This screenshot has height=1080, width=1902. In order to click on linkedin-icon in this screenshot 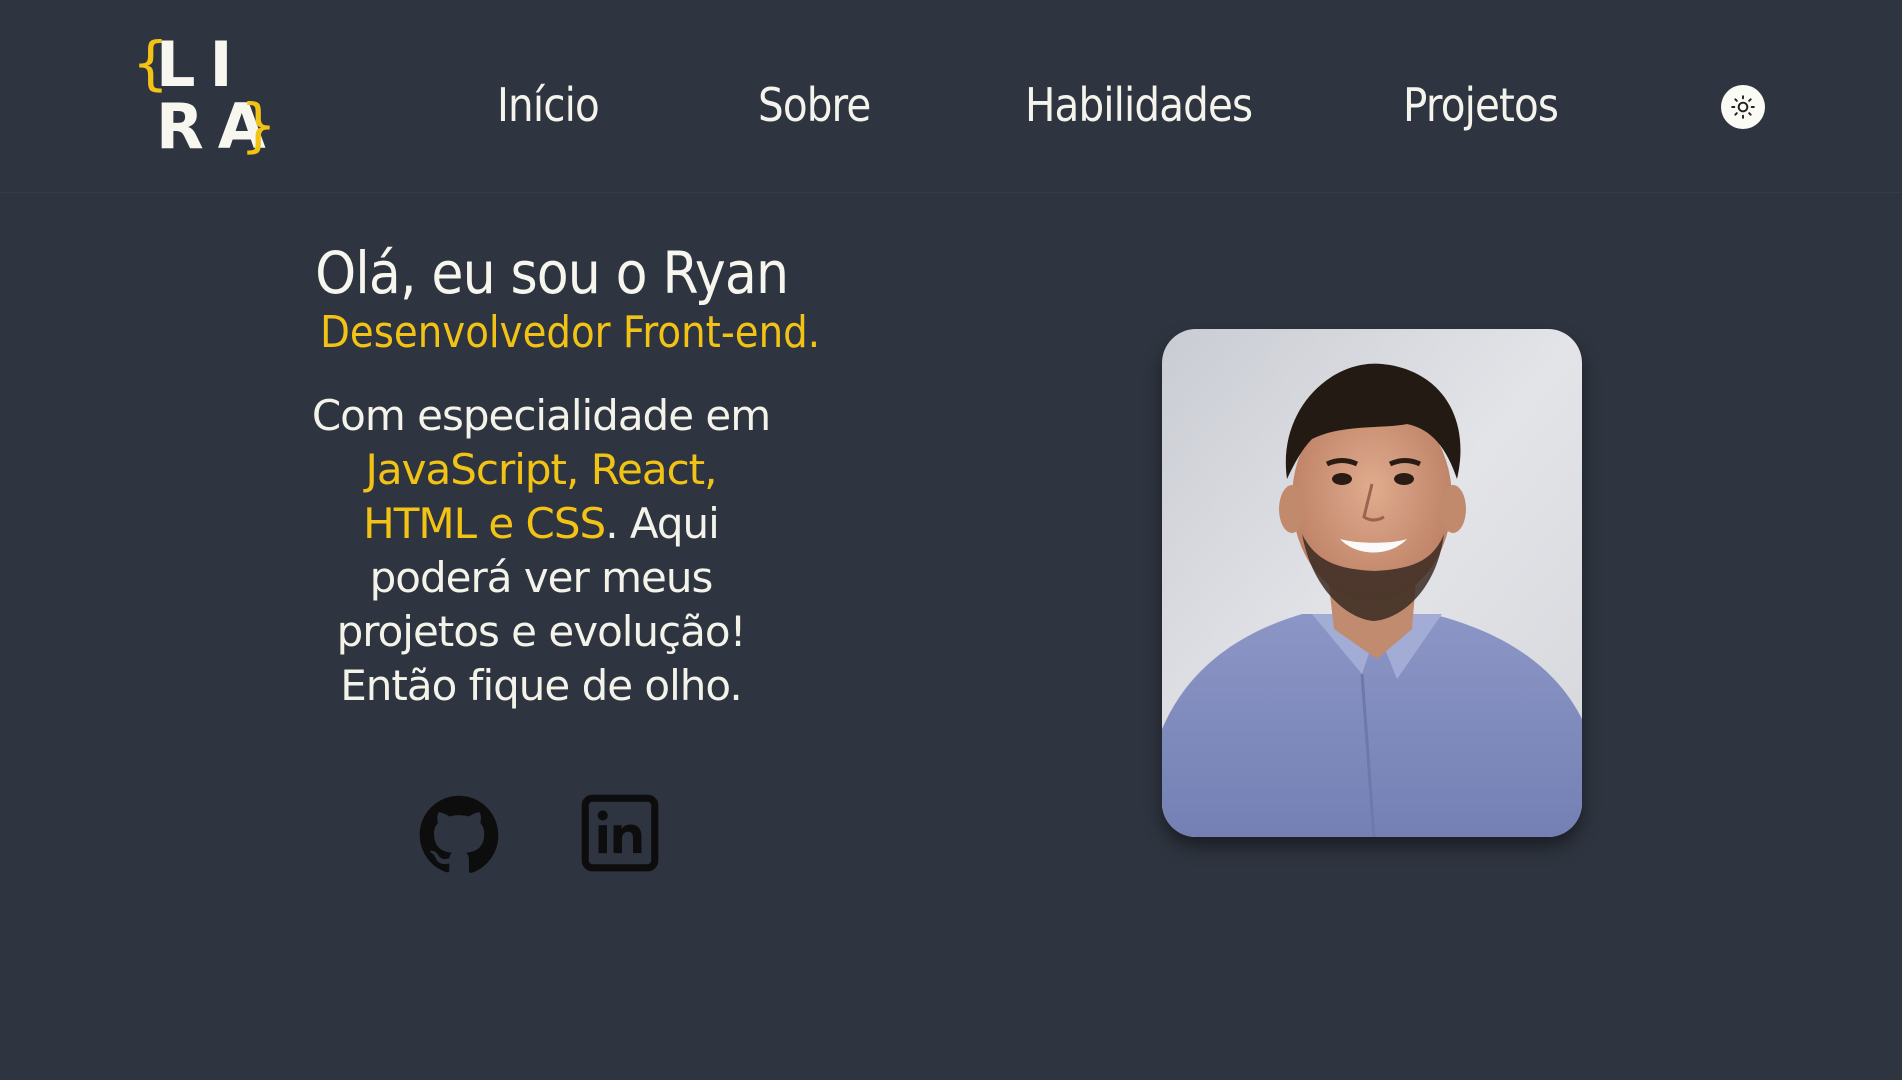, I will do `click(620, 833)`.